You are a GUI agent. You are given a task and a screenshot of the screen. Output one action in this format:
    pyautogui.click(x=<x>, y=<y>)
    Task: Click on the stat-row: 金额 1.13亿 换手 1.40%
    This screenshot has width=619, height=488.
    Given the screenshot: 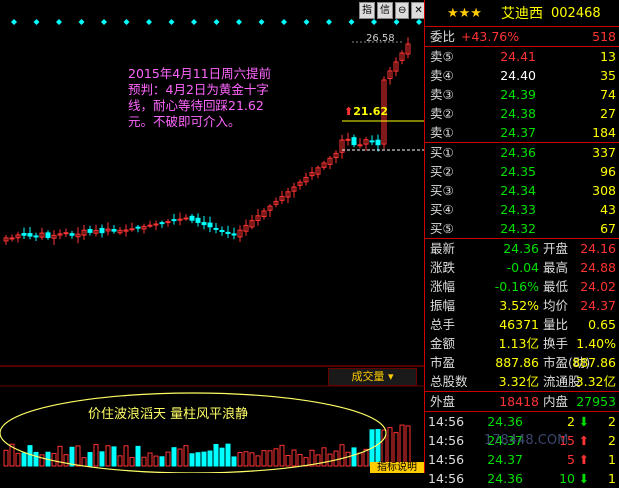 What is the action you would take?
    pyautogui.click(x=523, y=343)
    